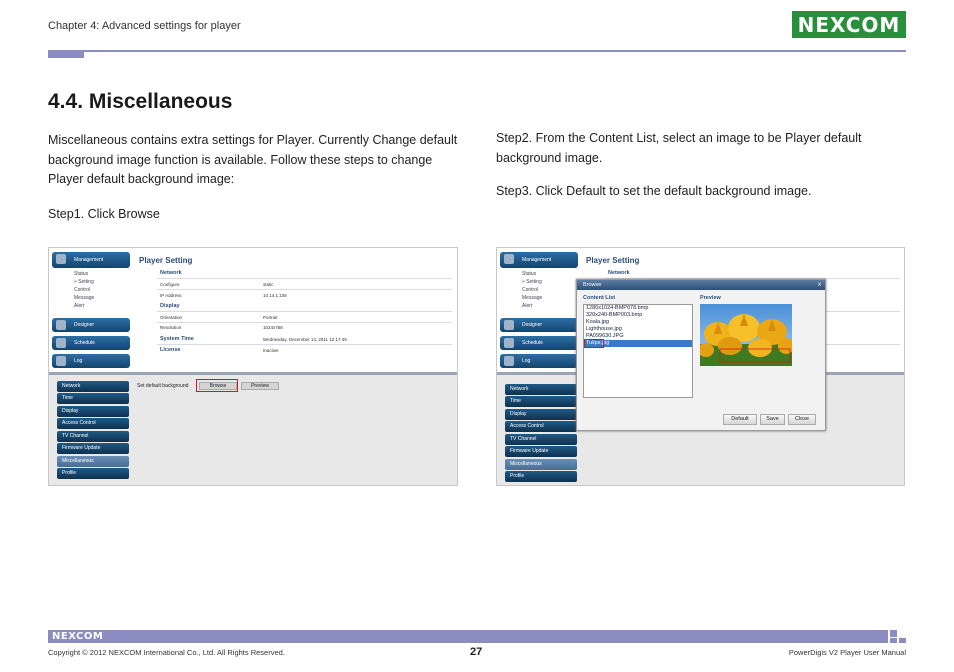 The height and width of the screenshot is (672, 954). Describe the element at coordinates (701, 285) in the screenshot. I see `dialog-title-bar: Browse x` at that location.